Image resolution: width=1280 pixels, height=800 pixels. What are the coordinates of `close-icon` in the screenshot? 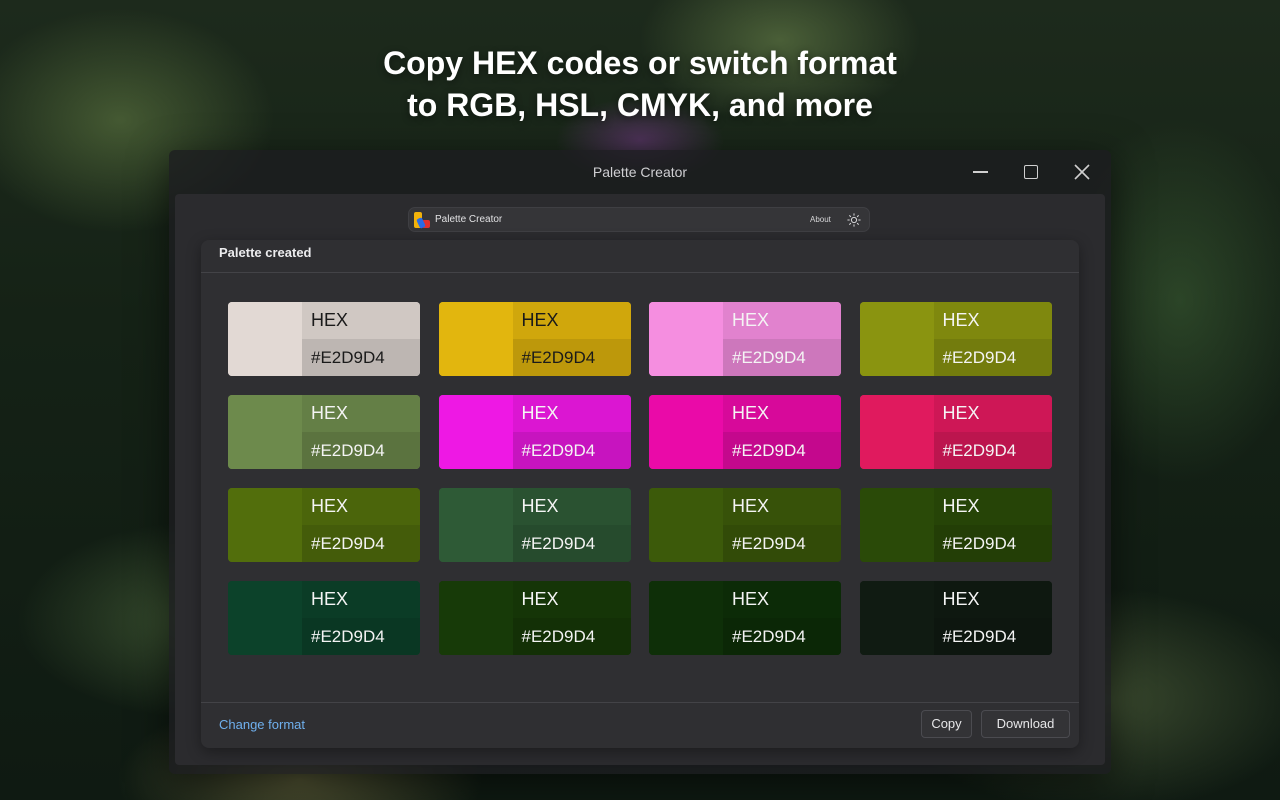 It's located at (1082, 172).